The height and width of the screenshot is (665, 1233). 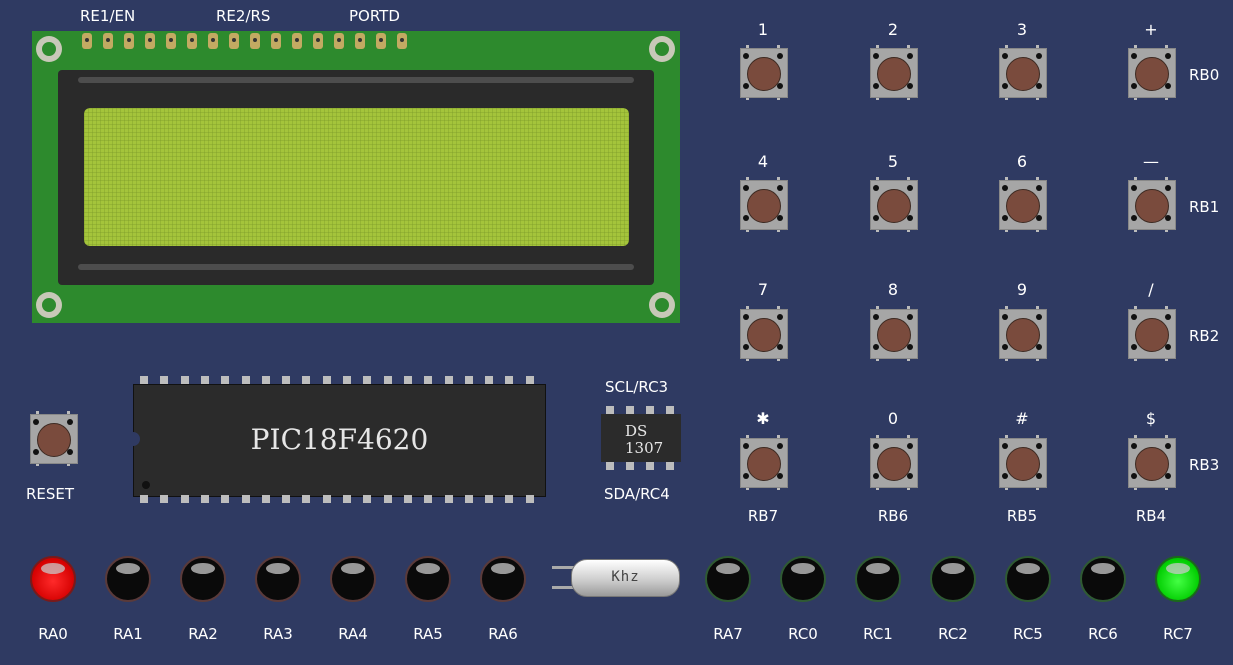 I want to click on crystal-label: Khz, so click(x=625, y=577).